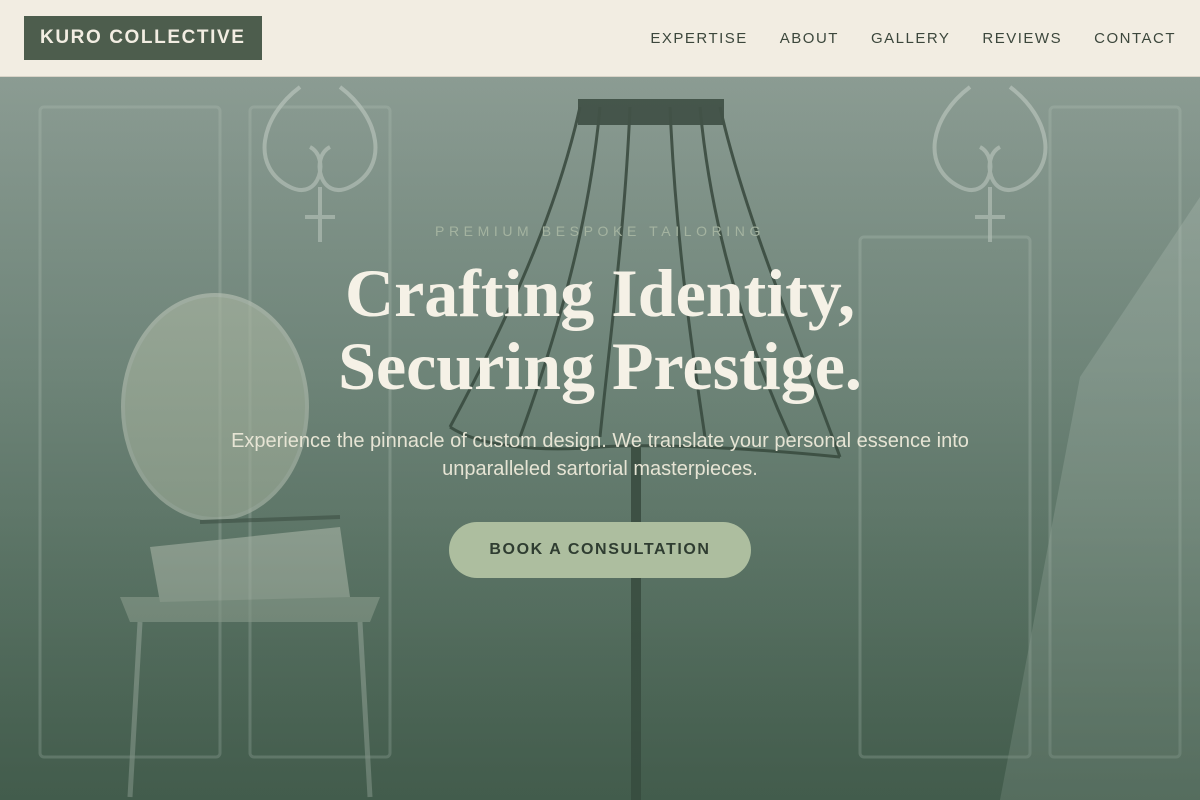  What do you see at coordinates (698, 38) in the screenshot?
I see `nav-link-expertise: EXPERTISE` at bounding box center [698, 38].